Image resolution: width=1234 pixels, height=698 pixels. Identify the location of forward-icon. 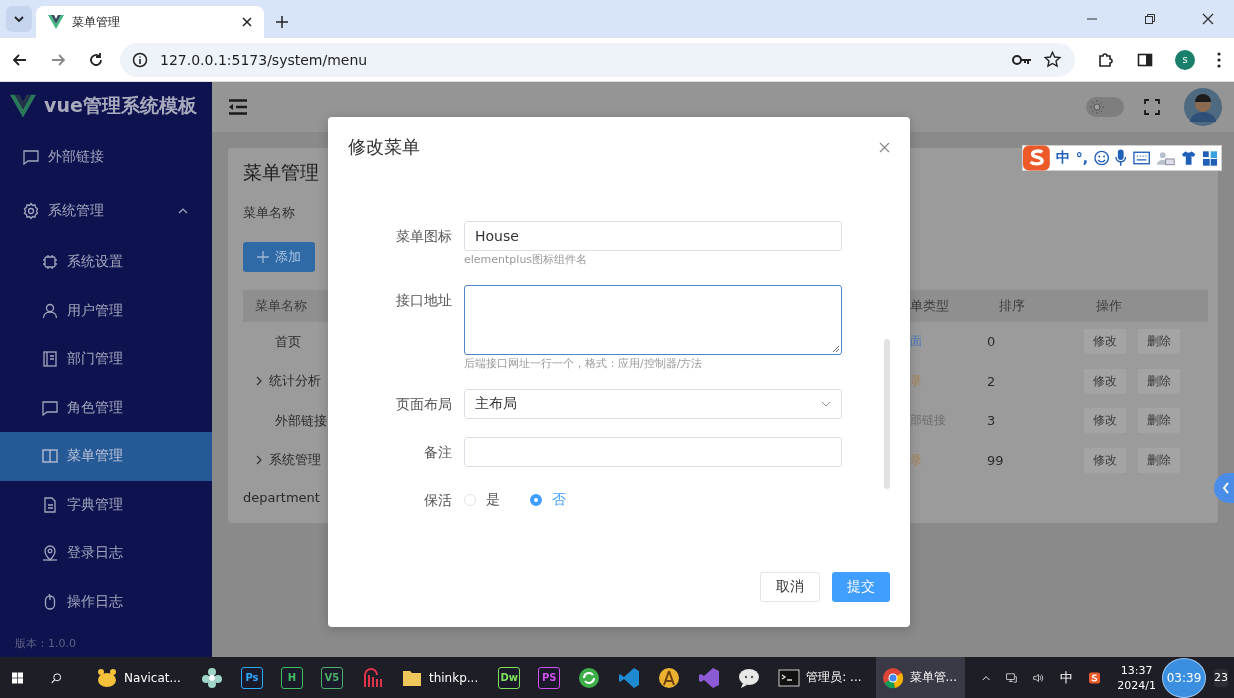
(58, 59).